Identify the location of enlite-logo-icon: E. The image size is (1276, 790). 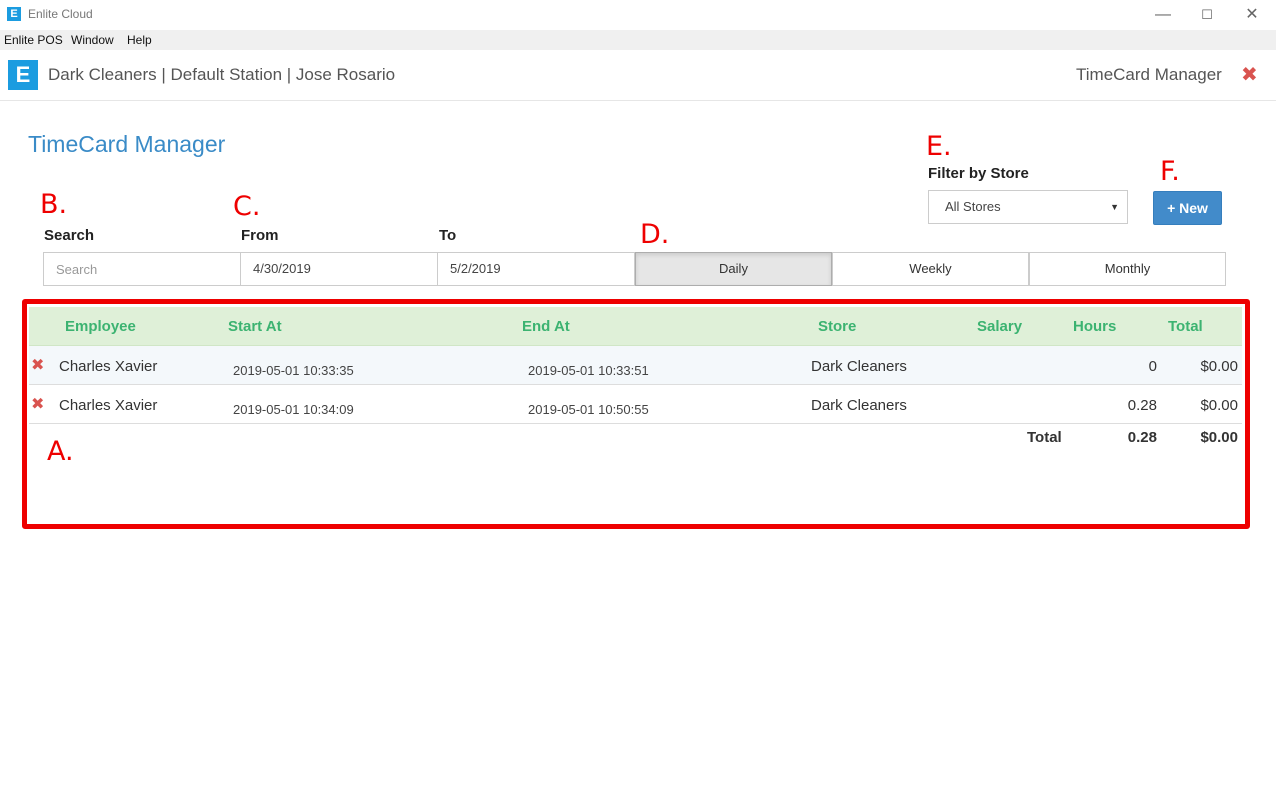
(23, 75).